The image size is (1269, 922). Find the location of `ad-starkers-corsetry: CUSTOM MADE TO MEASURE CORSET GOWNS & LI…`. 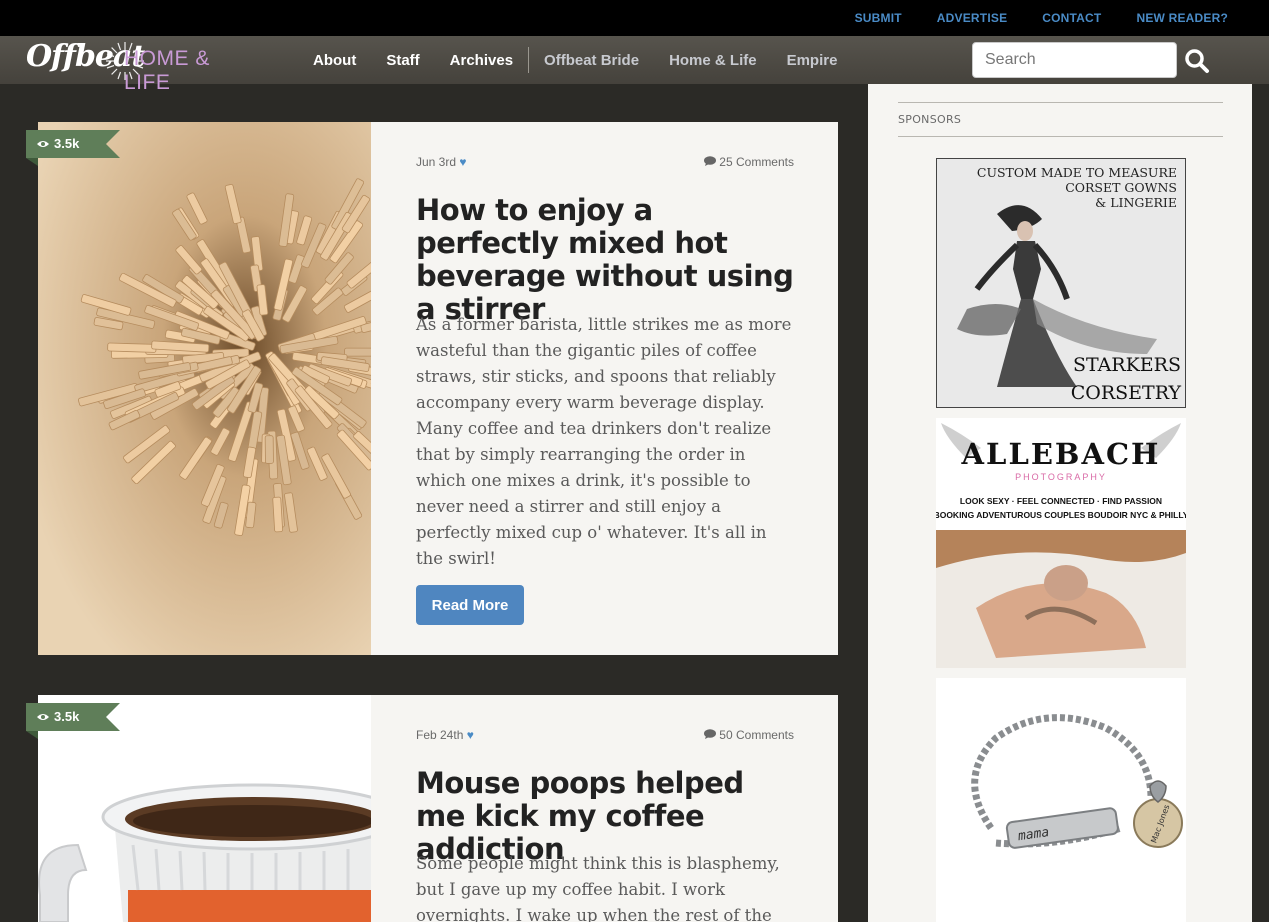

ad-starkers-corsetry: CUSTOM MADE TO MEASURE CORSET GOWNS & LI… is located at coordinates (1061, 283).